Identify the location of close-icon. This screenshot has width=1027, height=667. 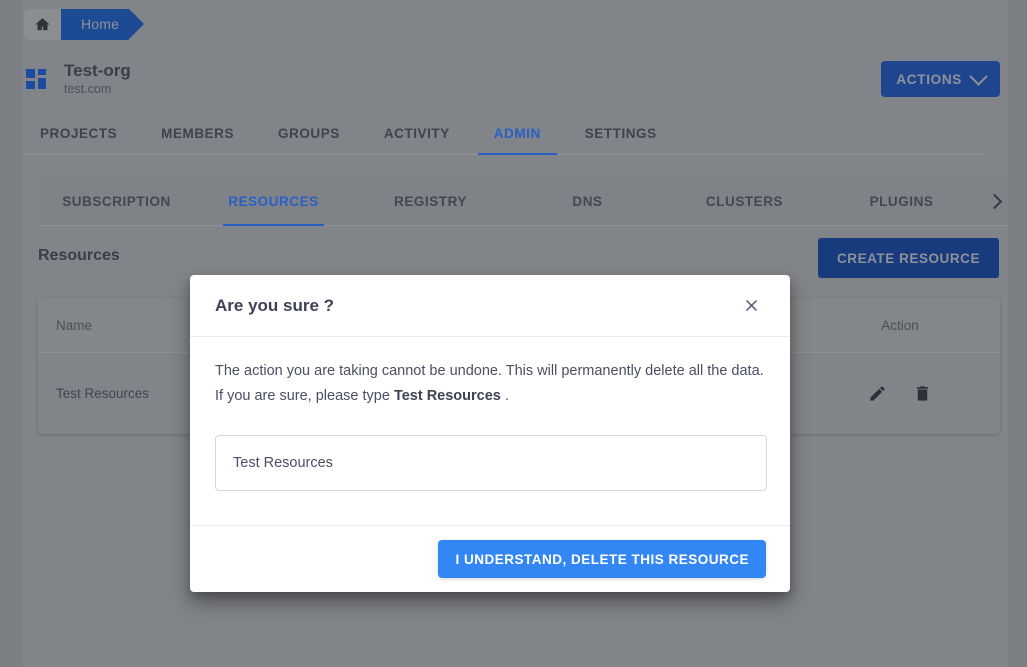
(751, 306).